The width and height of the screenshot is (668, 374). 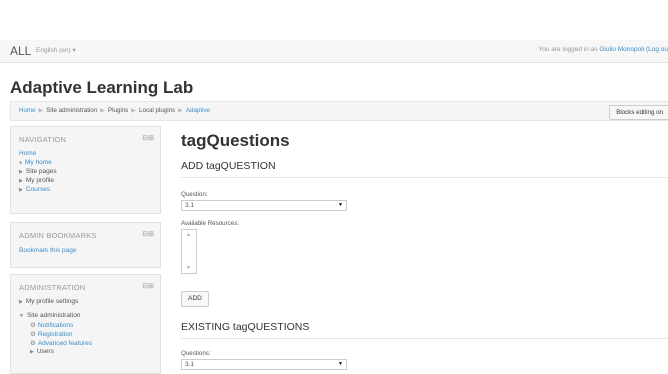 I want to click on blocks-editing-button: Blocks editing on, so click(x=638, y=112).